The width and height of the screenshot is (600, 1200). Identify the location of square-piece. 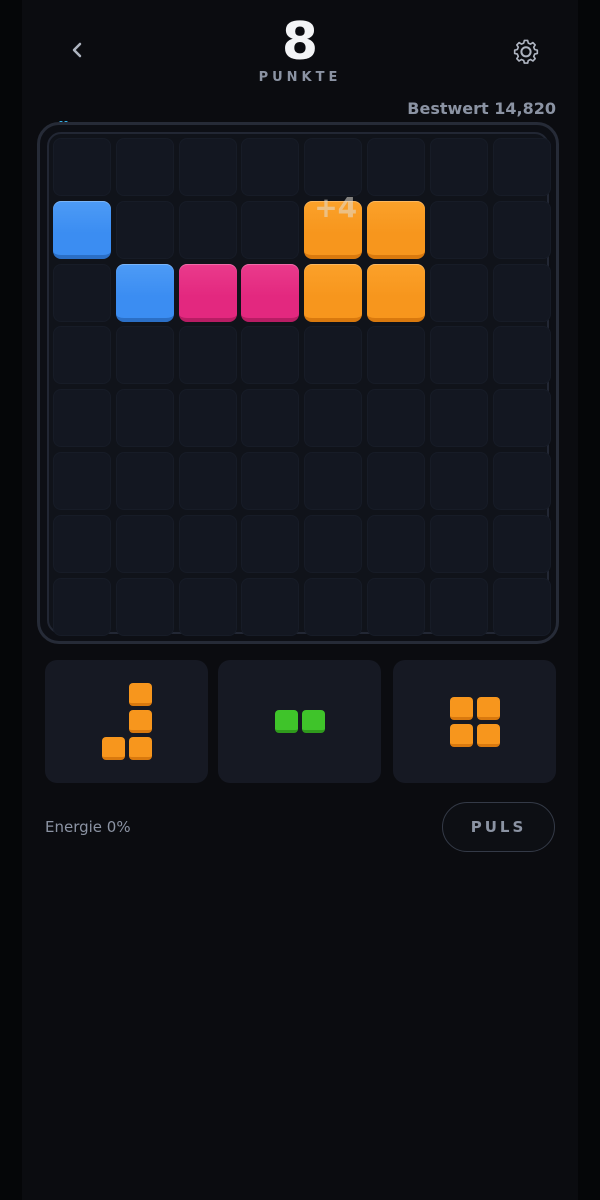
(474, 721).